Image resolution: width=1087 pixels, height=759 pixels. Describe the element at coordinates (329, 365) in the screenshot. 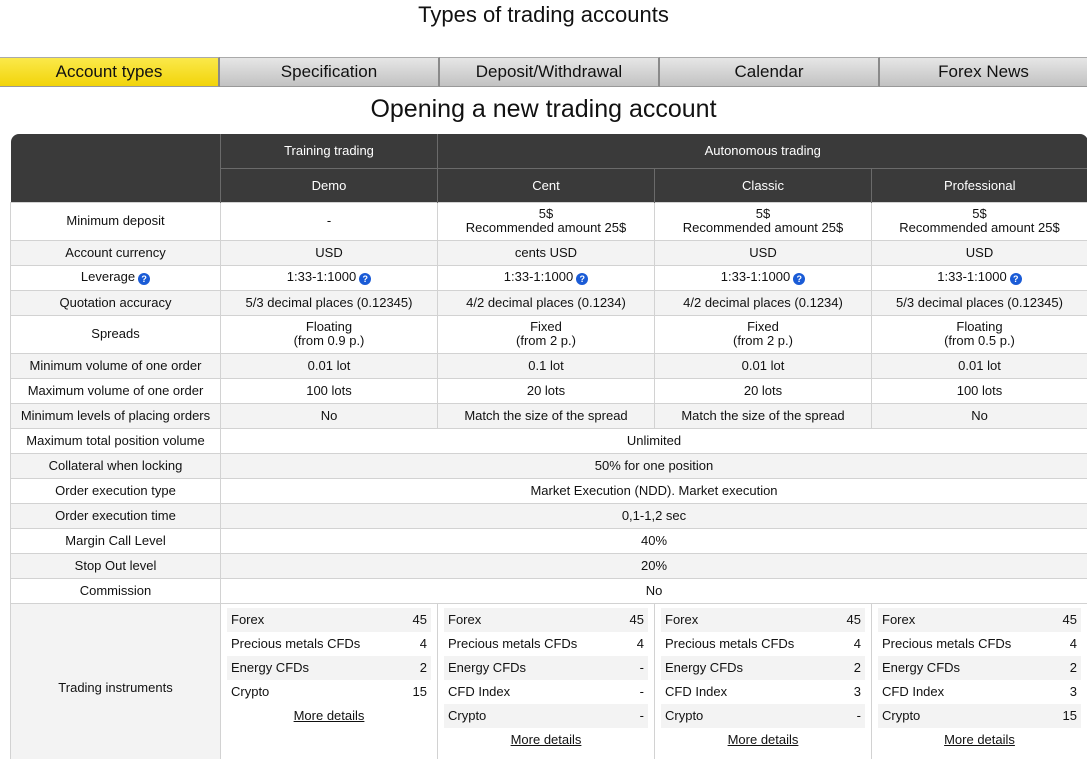

I see `cell-demo: 0.01 lot` at that location.